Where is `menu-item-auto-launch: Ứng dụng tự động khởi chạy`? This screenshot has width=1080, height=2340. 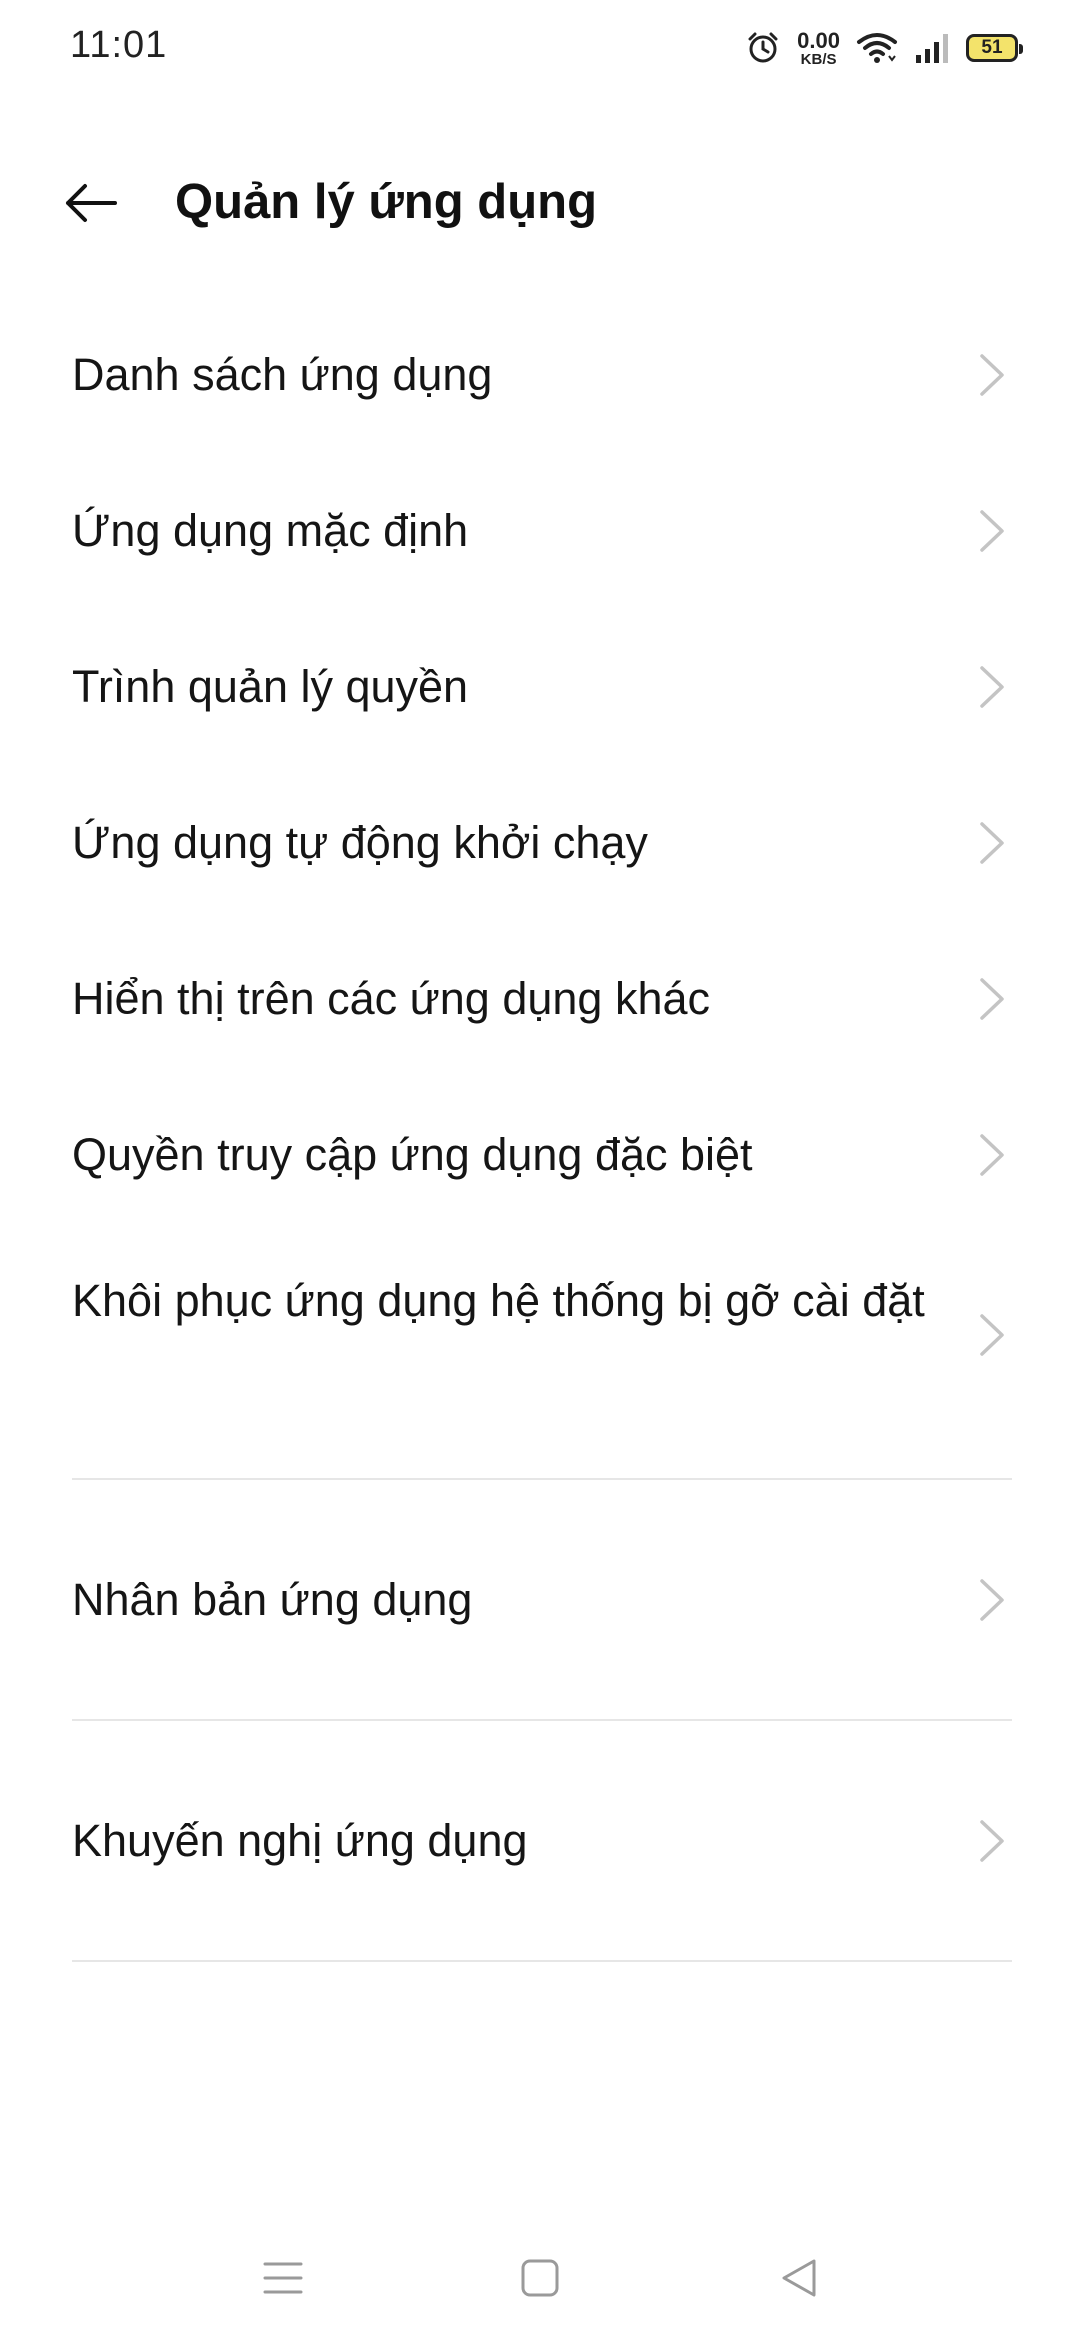
menu-item-auto-launch: Ứng dụng tự động khởi chạy is located at coordinates (540, 843).